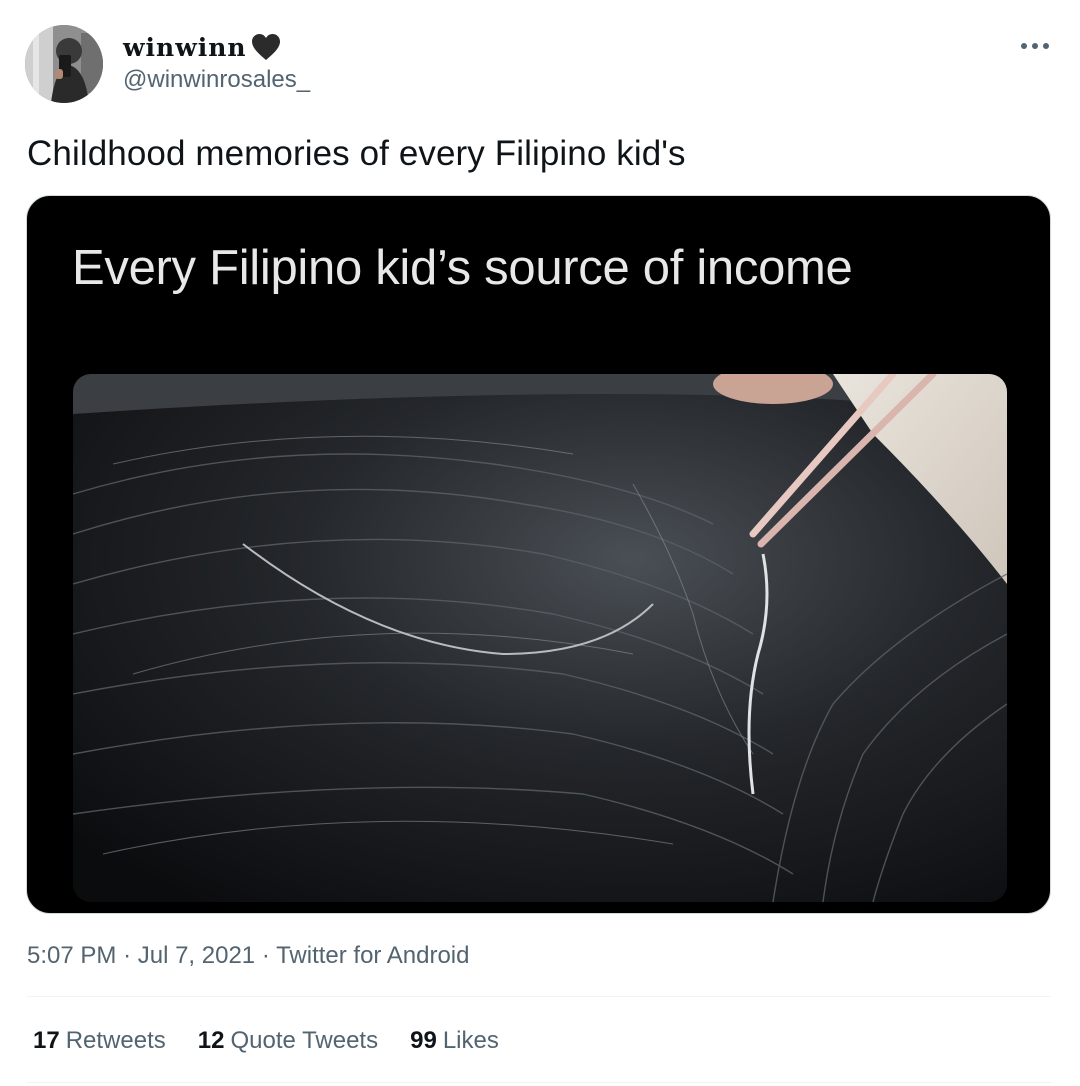 The image size is (1080, 1086). Describe the element at coordinates (211, 1040) in the screenshot. I see `quote-tweets-count: 12` at that location.